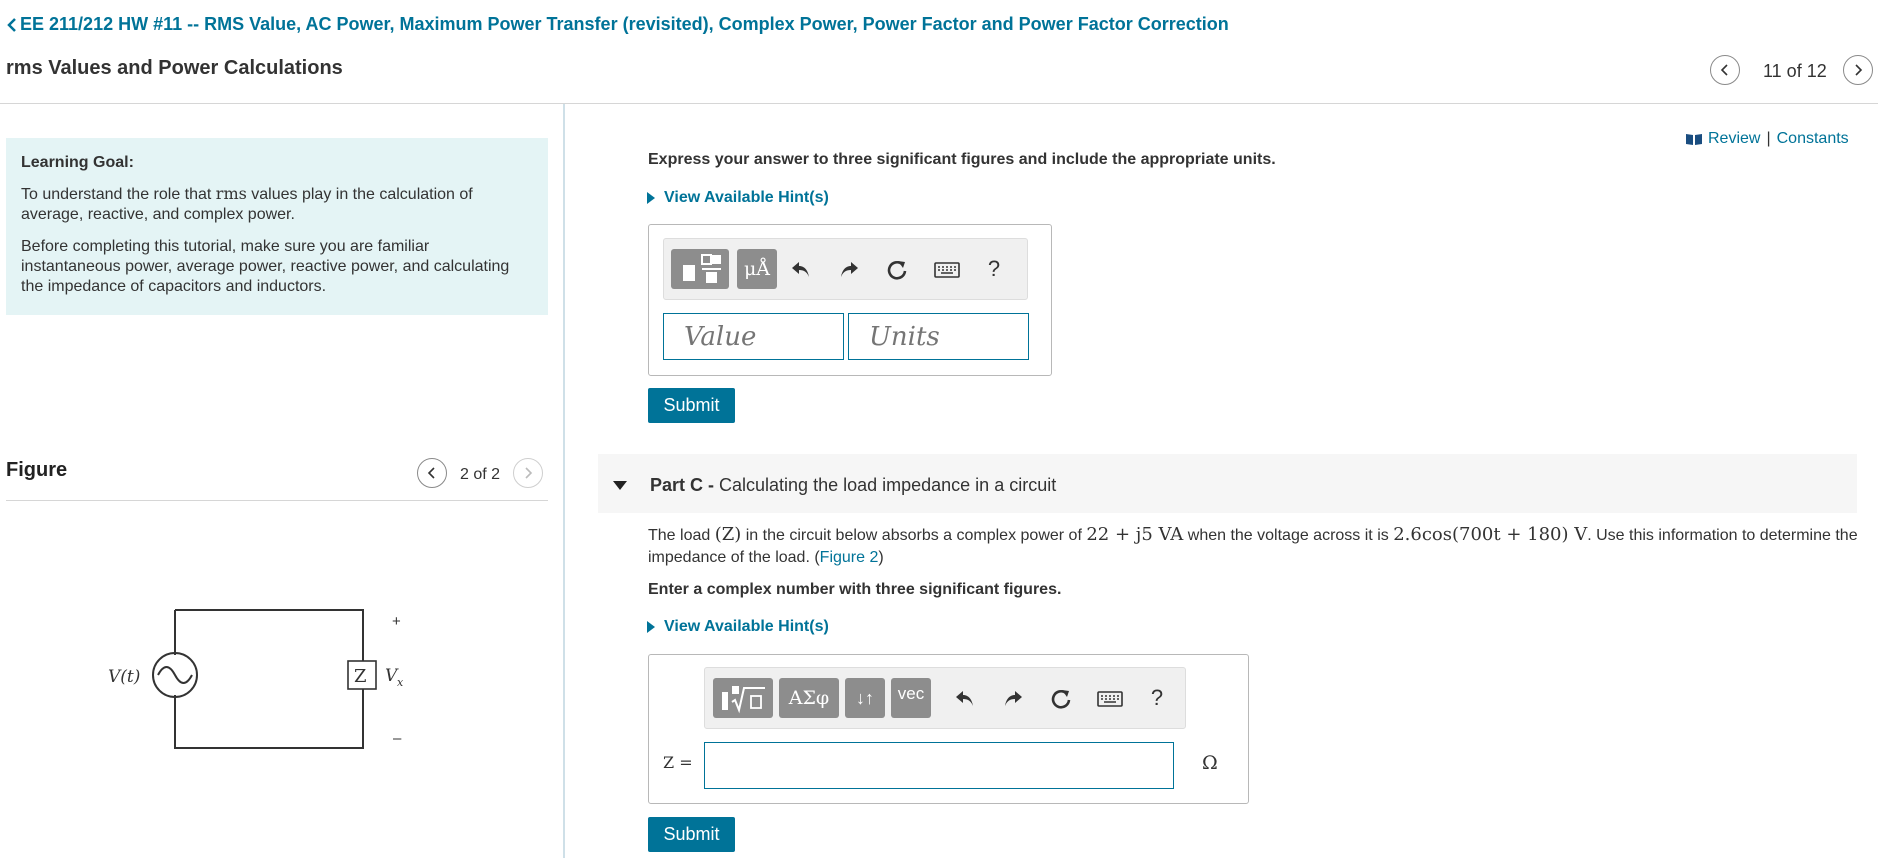  What do you see at coordinates (37, 470) in the screenshot?
I see `figure-title: Figure` at bounding box center [37, 470].